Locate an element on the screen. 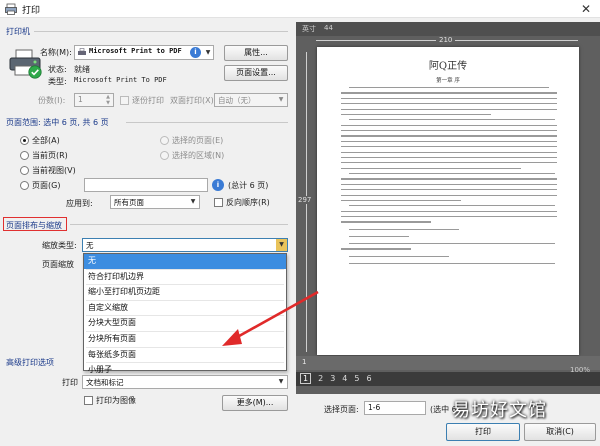 This screenshot has width=600, height=446. range-all-radio is located at coordinates (24, 140).